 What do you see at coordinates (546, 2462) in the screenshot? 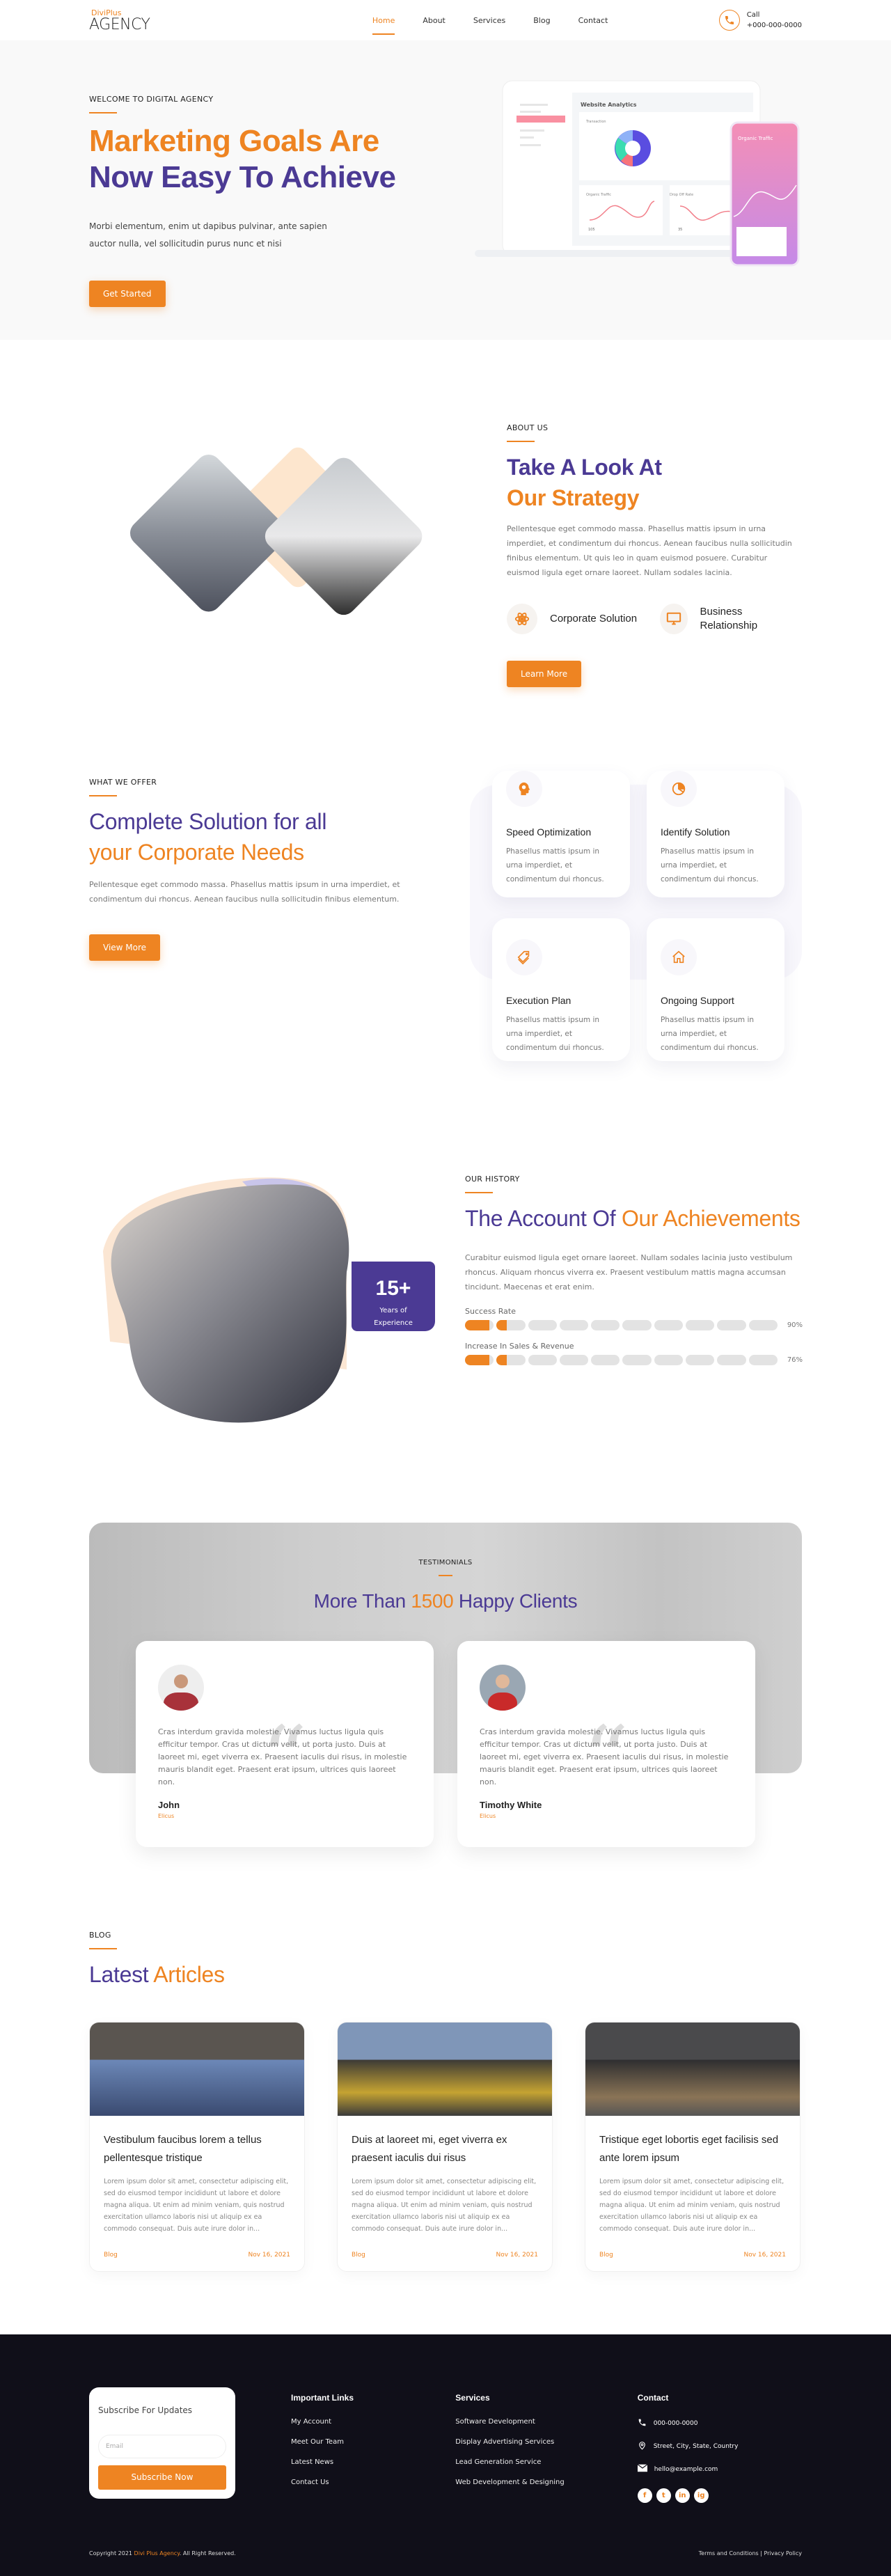
I see `footer-link-lead-generation: Lead Generation Service` at bounding box center [546, 2462].